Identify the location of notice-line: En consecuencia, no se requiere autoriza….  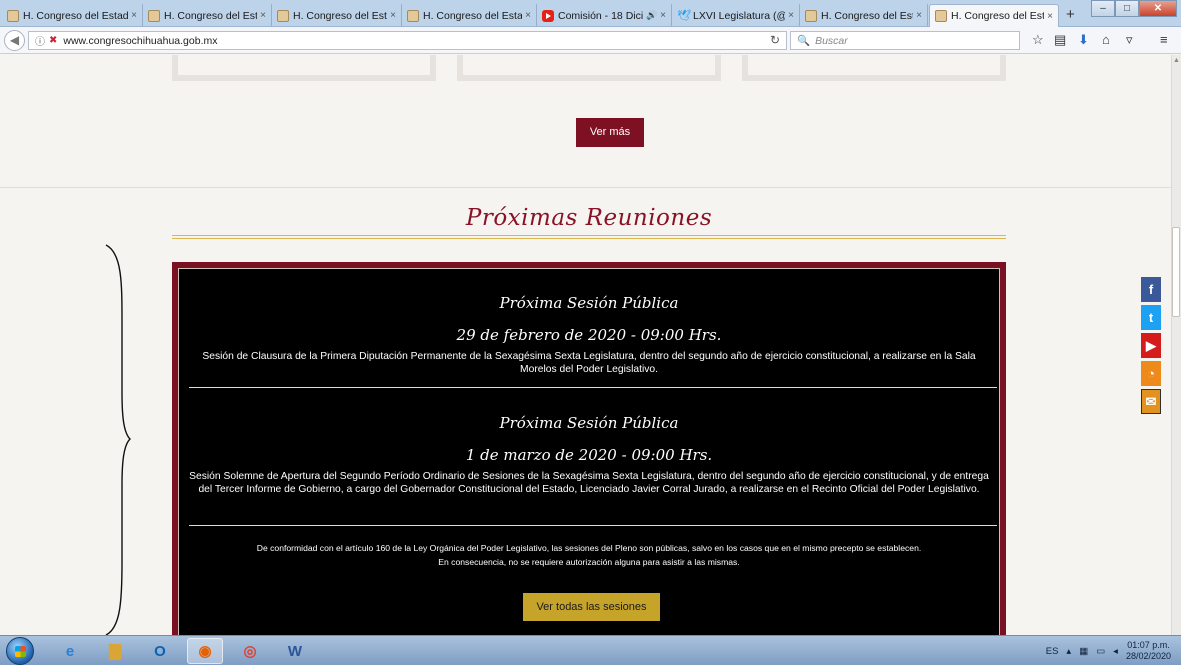
(589, 562).